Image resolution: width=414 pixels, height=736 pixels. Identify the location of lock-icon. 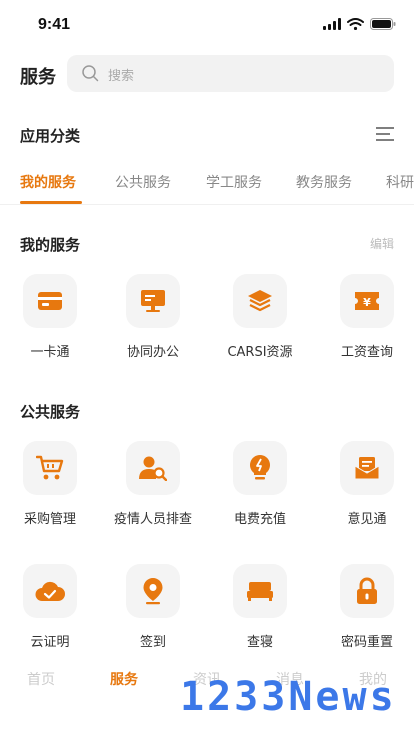
(367, 590).